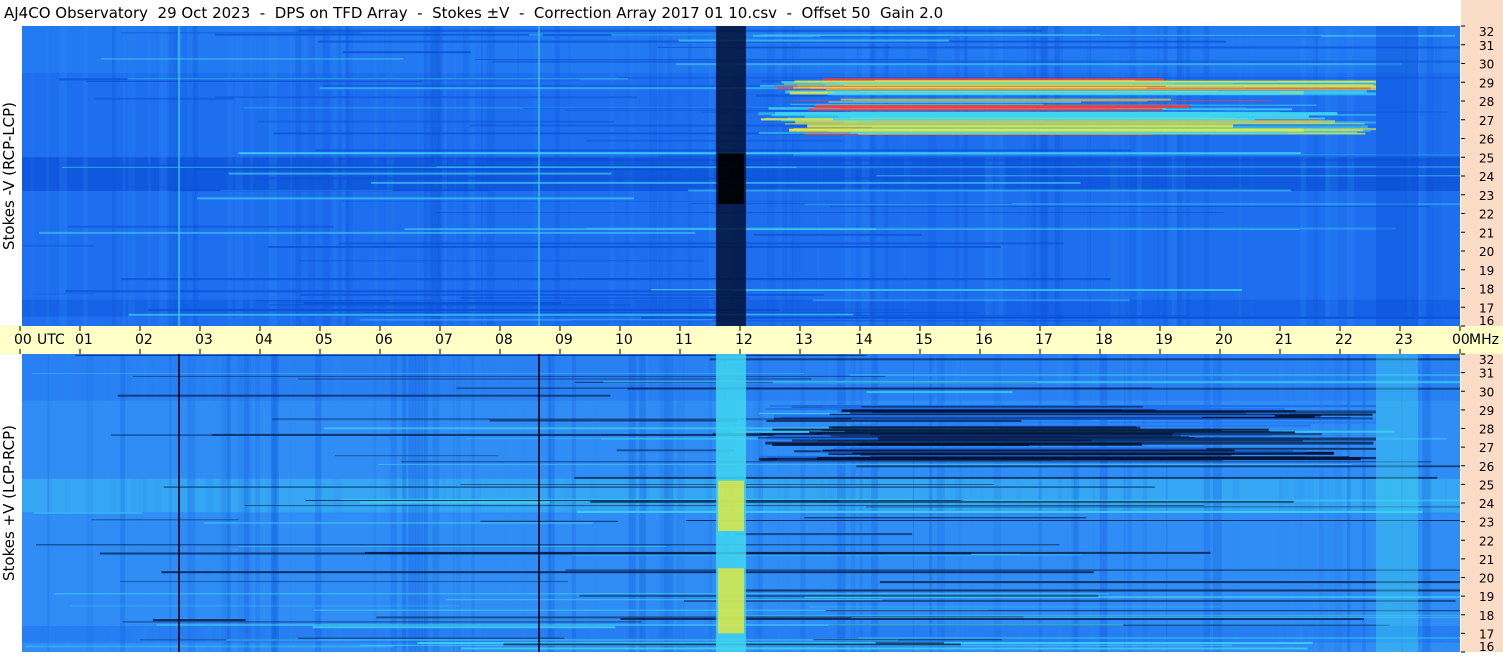 The image size is (1503, 672). I want to click on frequency-tick-label: 23, so click(1486, 196).